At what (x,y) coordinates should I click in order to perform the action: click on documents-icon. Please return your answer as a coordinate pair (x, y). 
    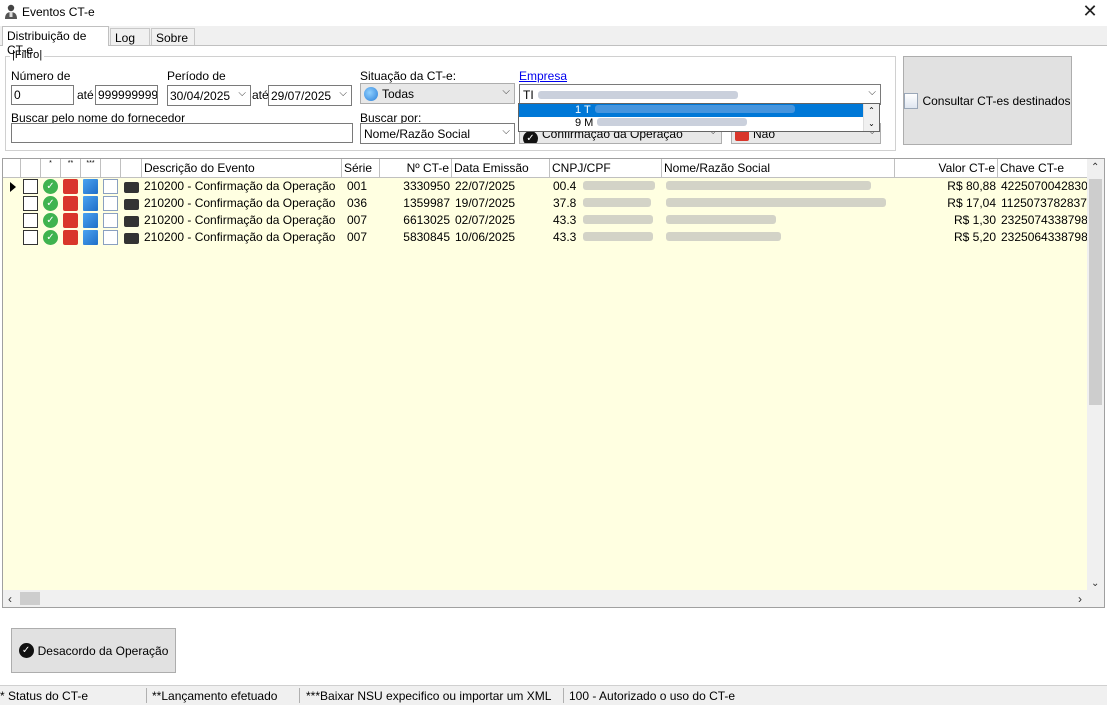
    Looking at the image, I should click on (911, 100).